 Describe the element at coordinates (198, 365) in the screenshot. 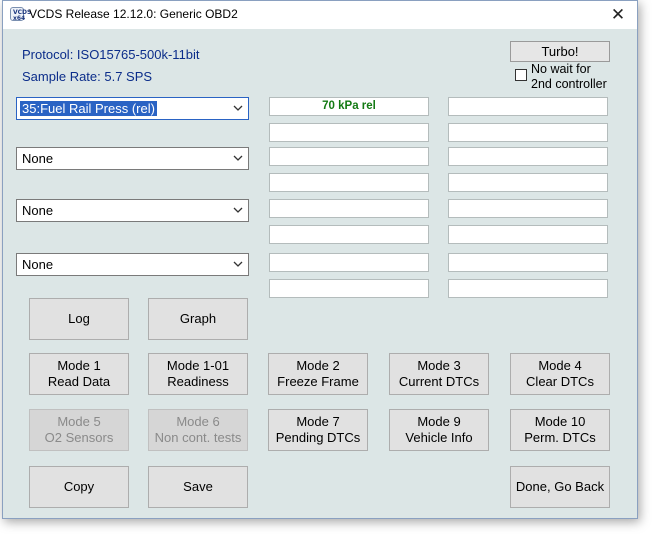

I see `mode-1-01-title: Mode 1-01` at that location.